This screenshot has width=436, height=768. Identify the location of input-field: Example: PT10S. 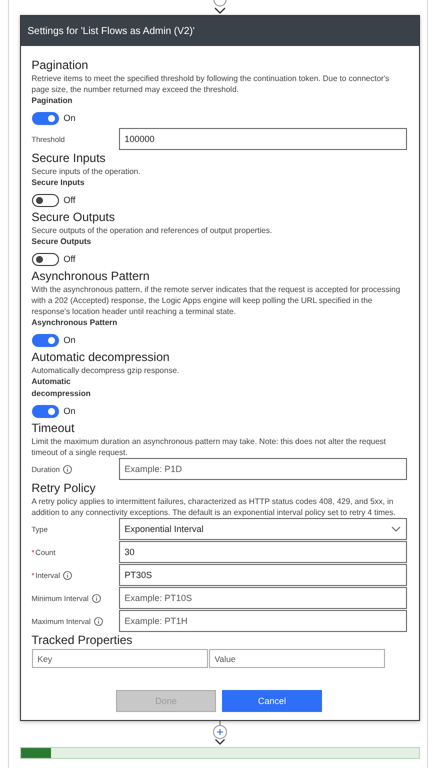
(262, 598).